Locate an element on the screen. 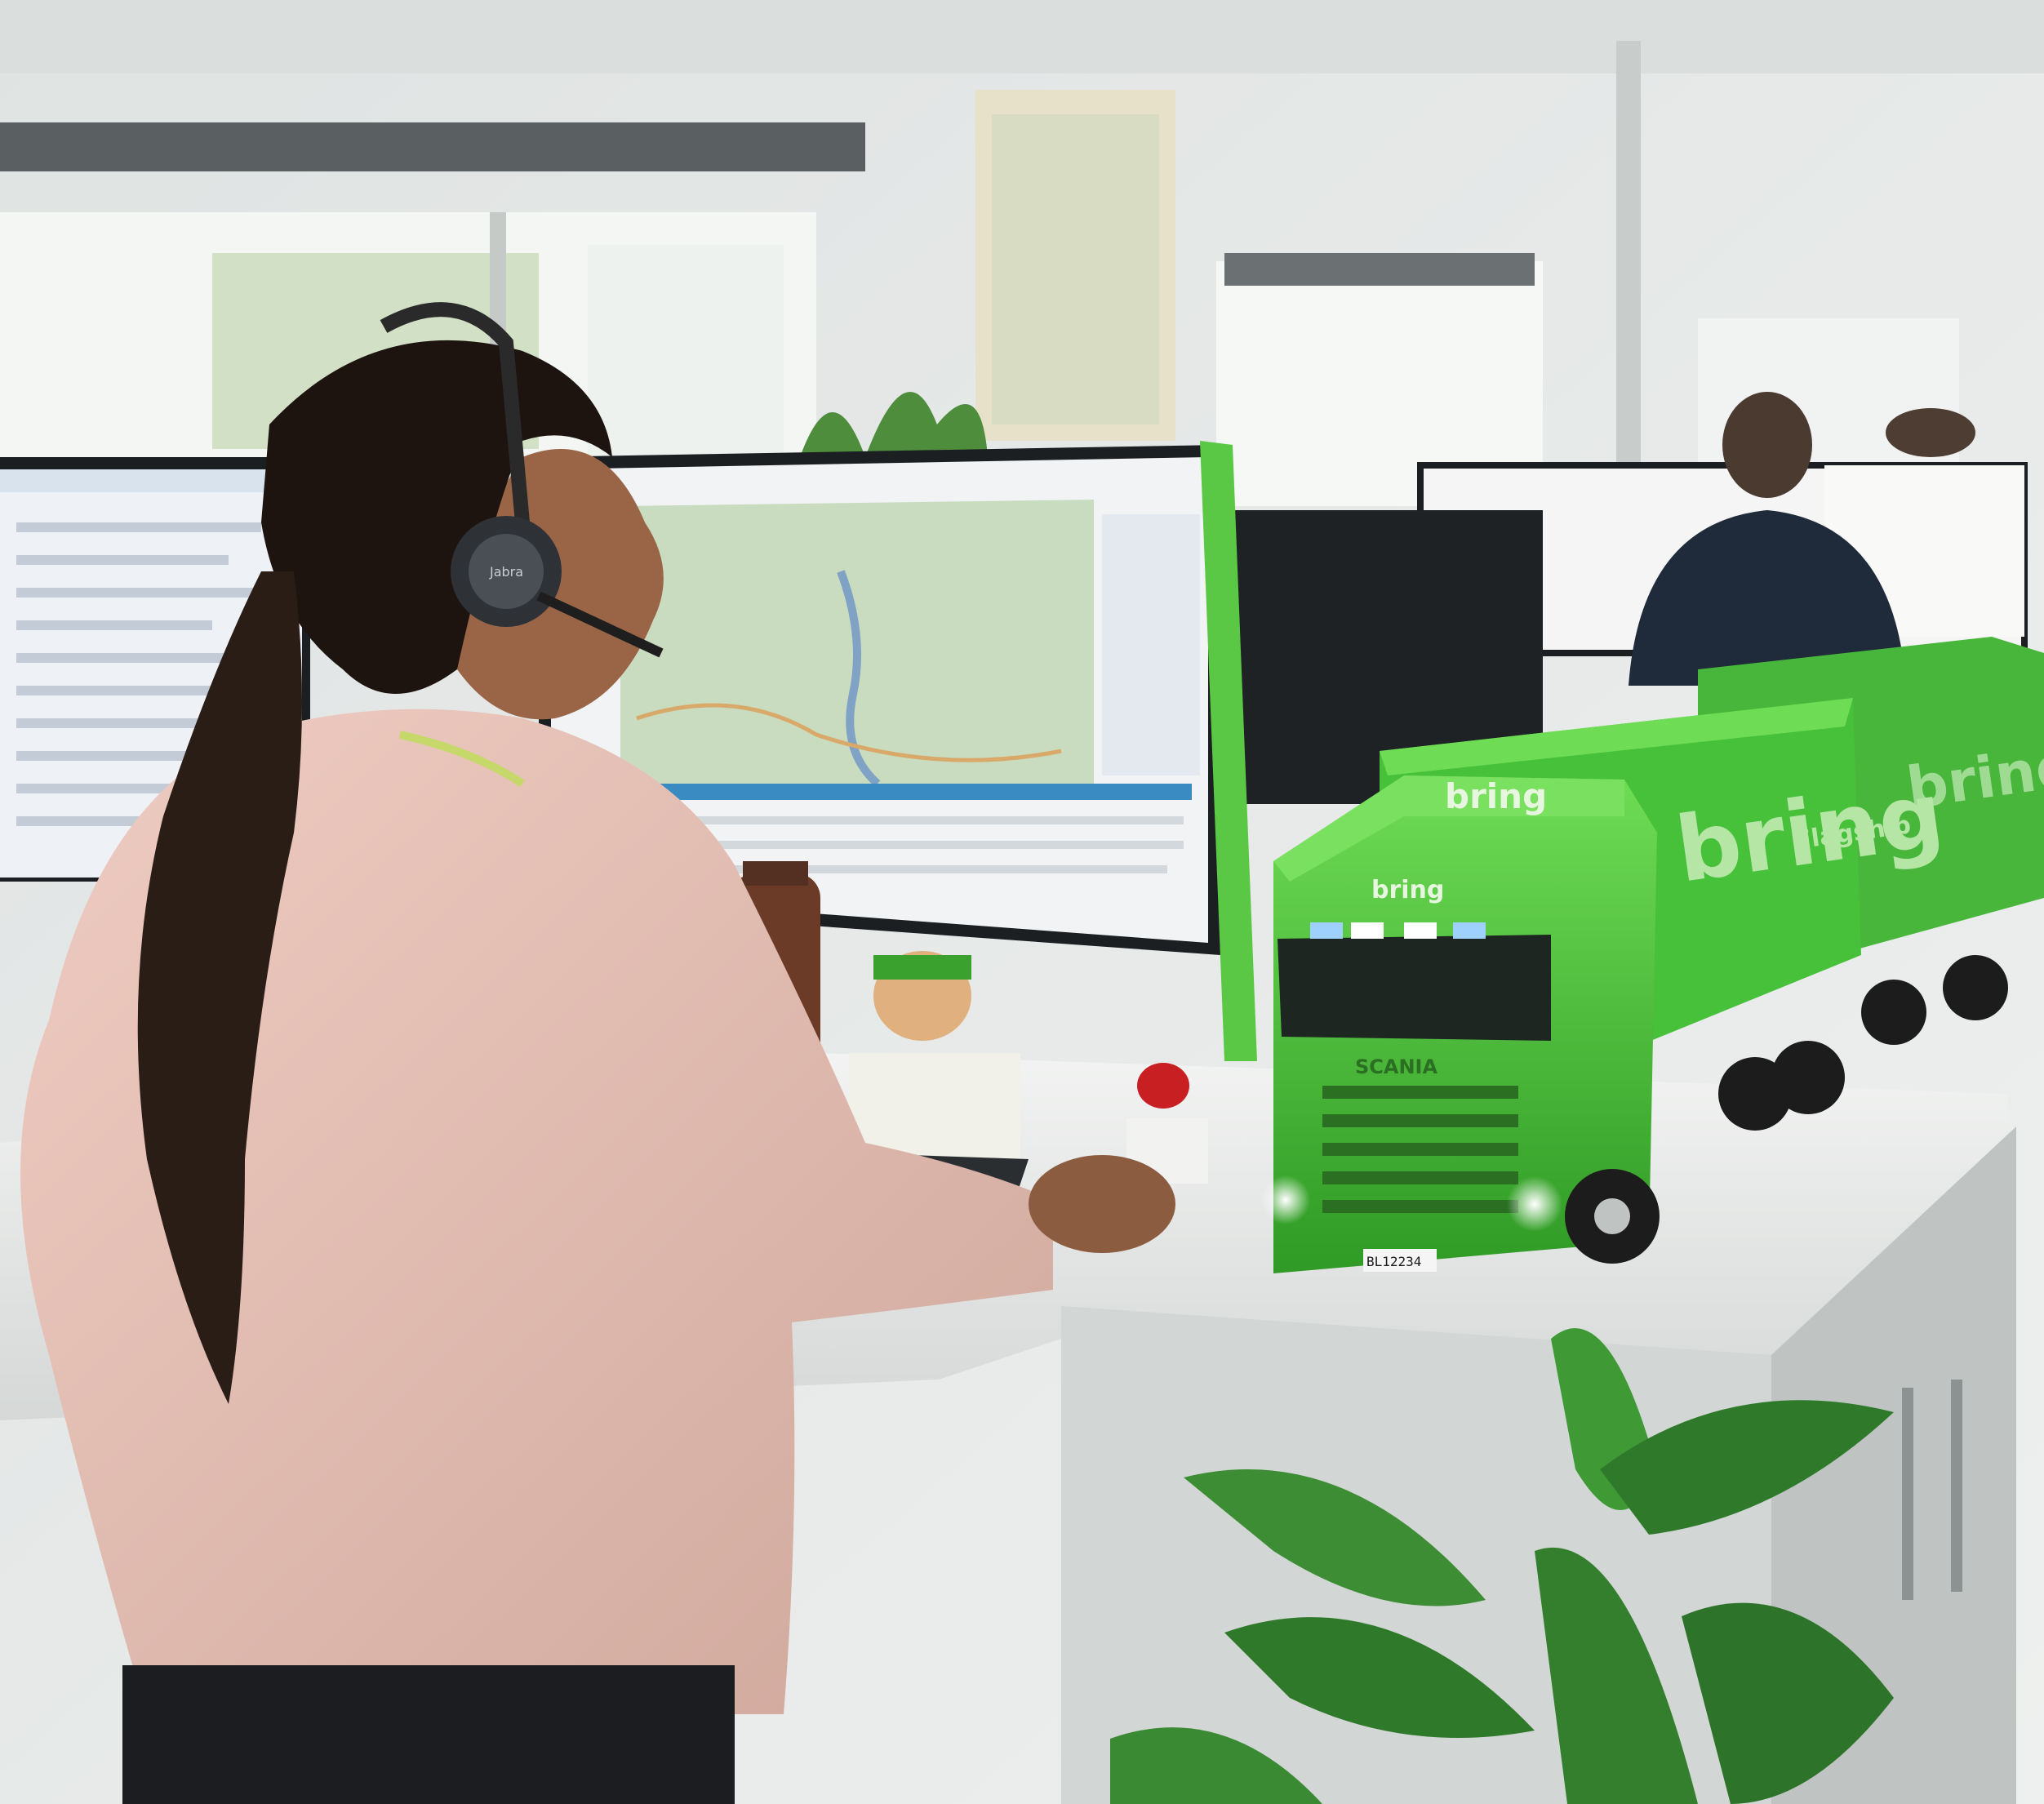 This screenshot has height=1804, width=2044. wall-map is located at coordinates (1075, 265).